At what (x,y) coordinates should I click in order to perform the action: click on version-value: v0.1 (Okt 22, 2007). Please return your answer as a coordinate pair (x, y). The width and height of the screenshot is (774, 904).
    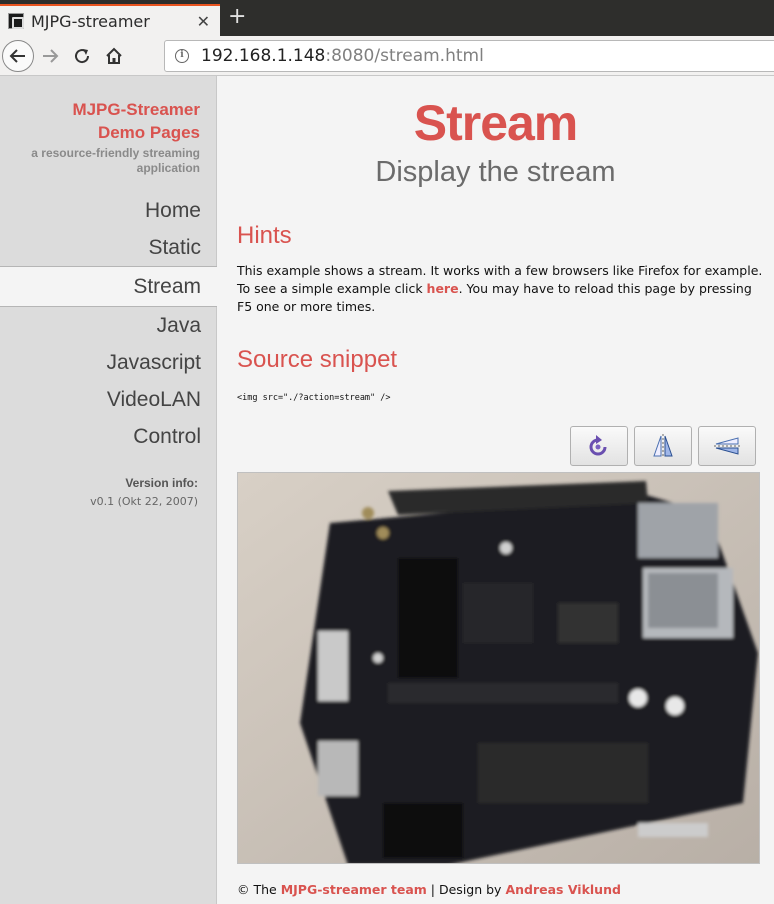
    Looking at the image, I should click on (144, 501).